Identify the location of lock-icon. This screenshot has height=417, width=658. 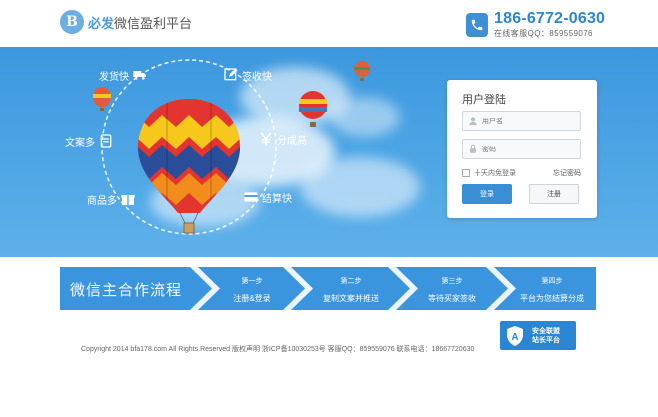
(473, 149).